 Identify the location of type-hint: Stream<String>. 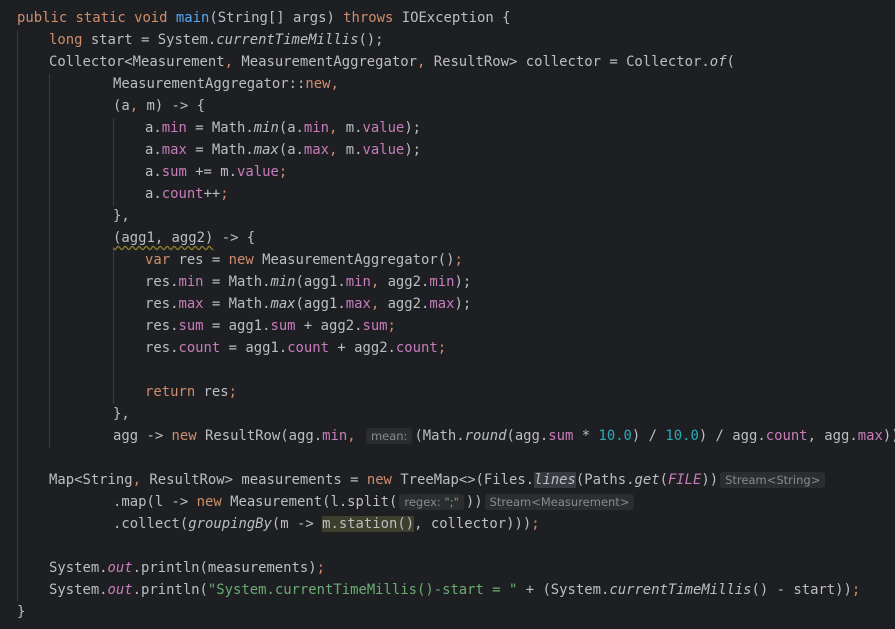
(773, 480).